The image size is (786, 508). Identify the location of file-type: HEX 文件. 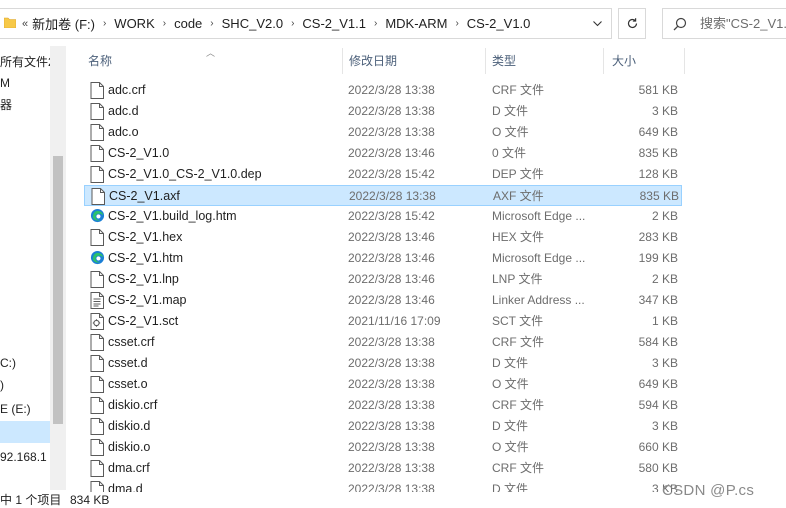
(518, 237).